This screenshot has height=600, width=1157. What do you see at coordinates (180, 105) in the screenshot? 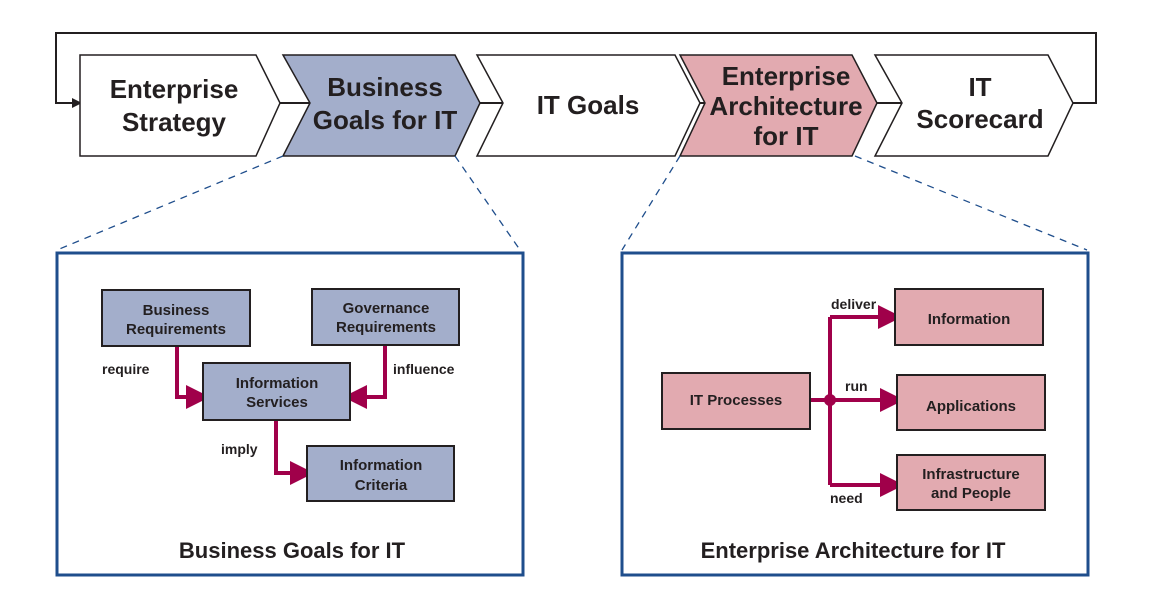
I see `chevron-enterprise-strategy: Enterprise Strategy` at bounding box center [180, 105].